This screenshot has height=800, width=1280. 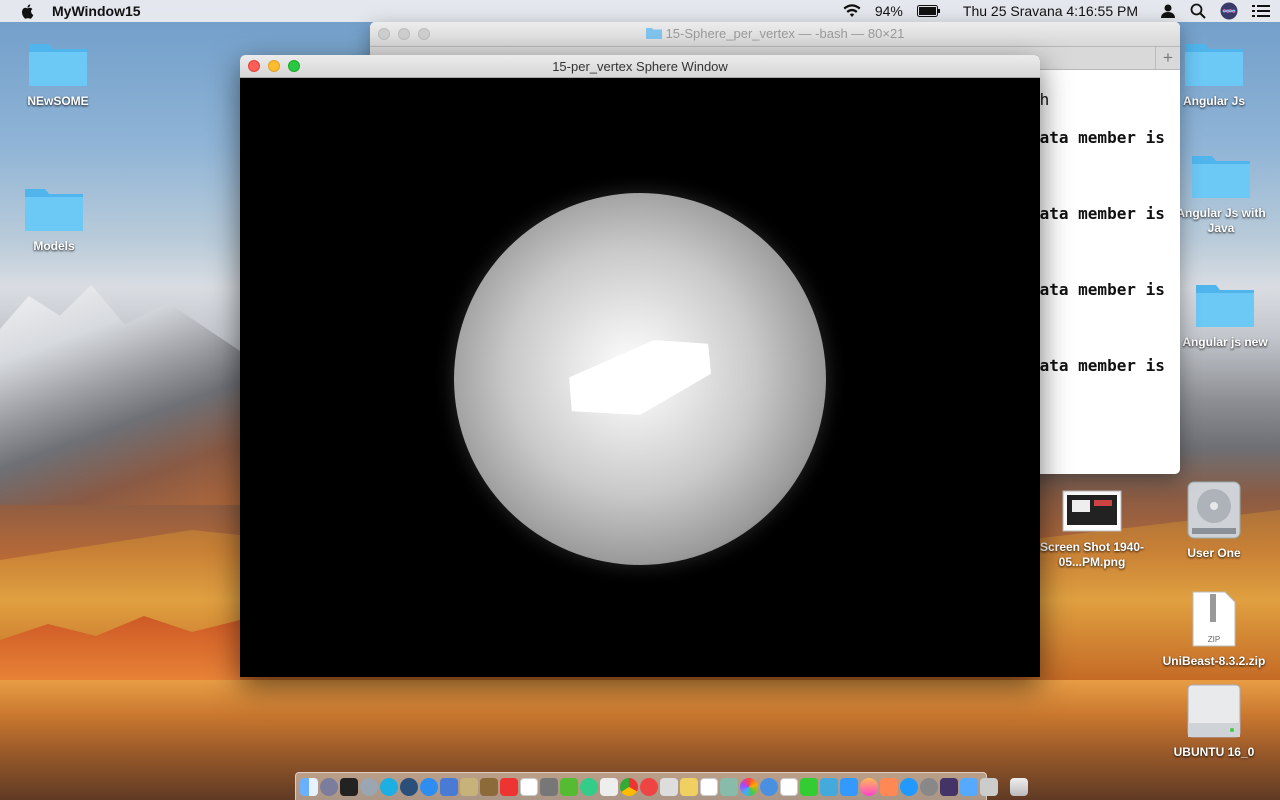 What do you see at coordinates (829, 786) in the screenshot?
I see `messages-icon` at bounding box center [829, 786].